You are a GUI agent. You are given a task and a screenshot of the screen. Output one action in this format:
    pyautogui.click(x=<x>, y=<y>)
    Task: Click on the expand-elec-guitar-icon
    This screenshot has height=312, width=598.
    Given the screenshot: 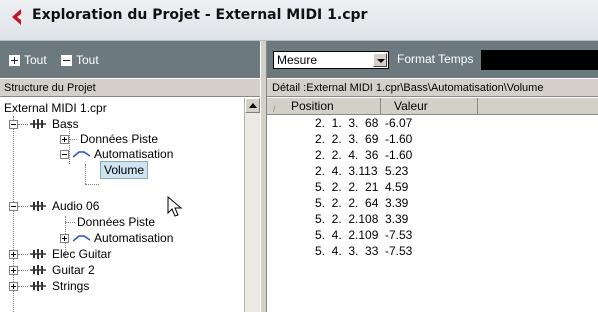 What is the action you would take?
    pyautogui.click(x=13, y=254)
    